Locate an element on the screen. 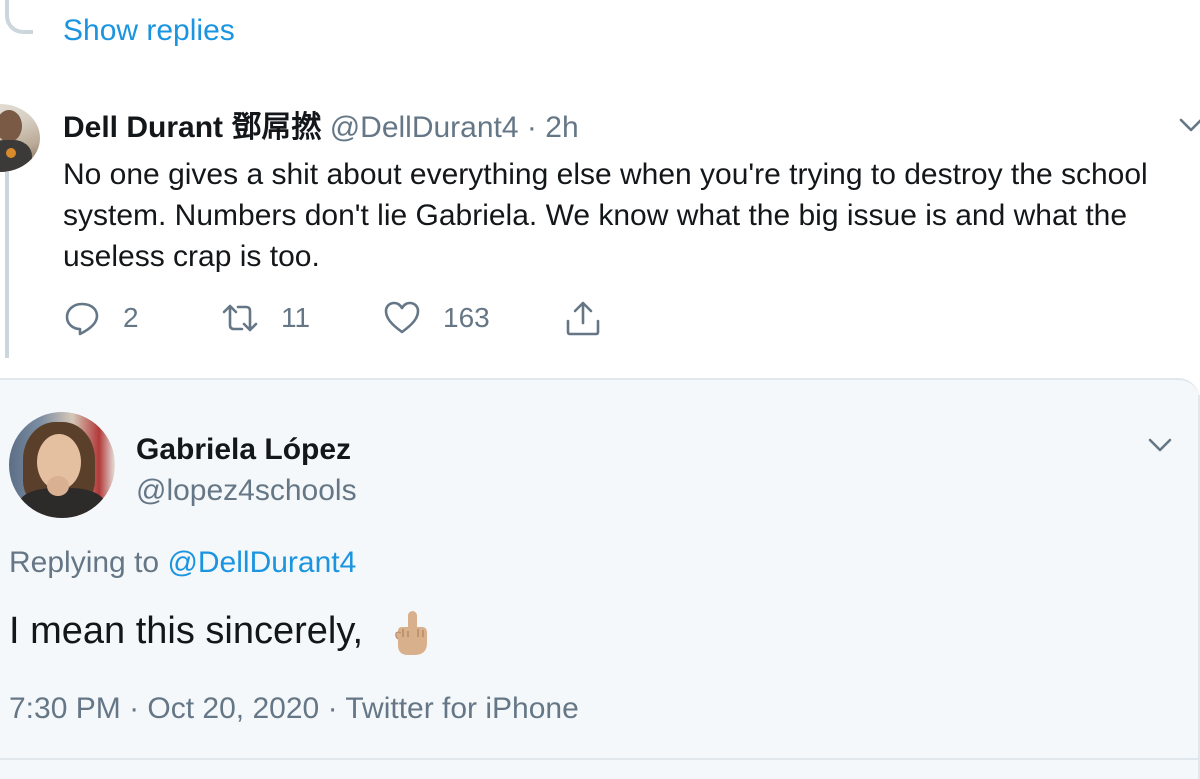  show-replies-link: Show replies is located at coordinates (149, 31).